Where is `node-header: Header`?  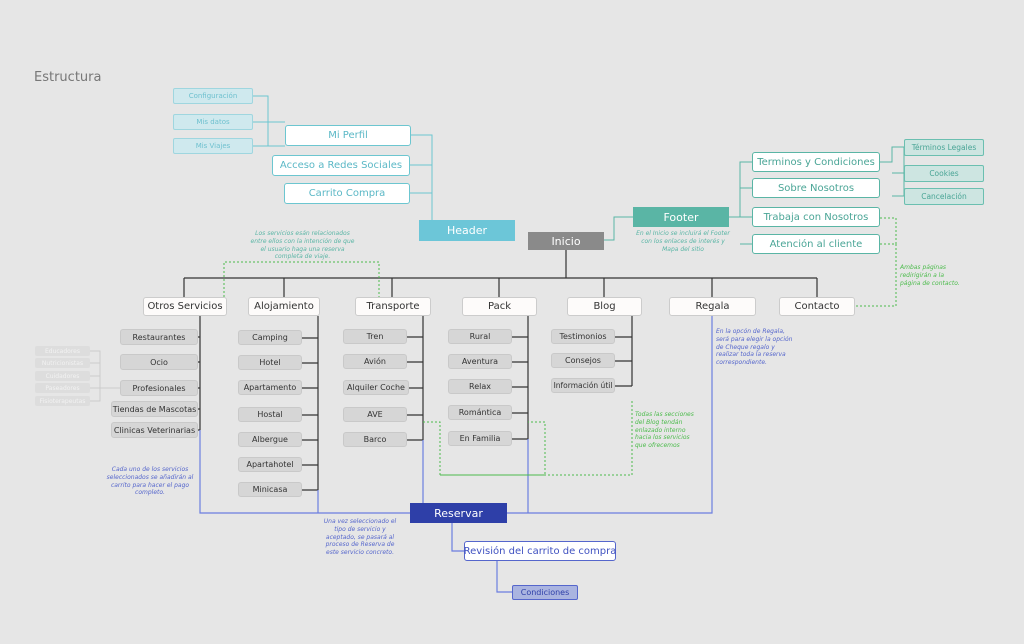 node-header: Header is located at coordinates (467, 230).